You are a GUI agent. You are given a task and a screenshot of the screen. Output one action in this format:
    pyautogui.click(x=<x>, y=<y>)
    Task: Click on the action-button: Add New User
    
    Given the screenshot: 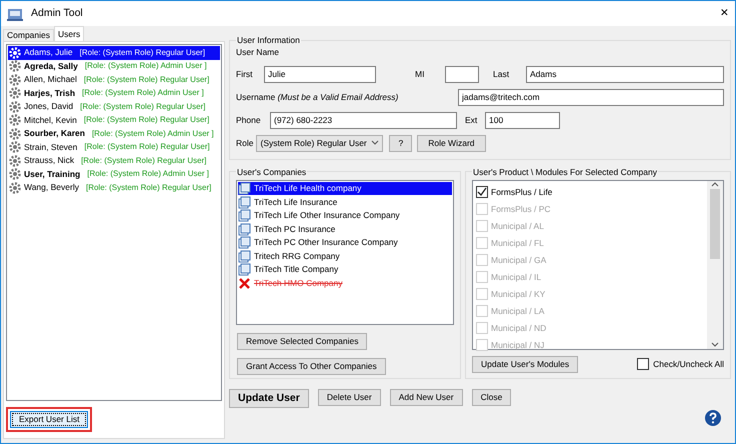 What is the action you would take?
    pyautogui.click(x=426, y=397)
    